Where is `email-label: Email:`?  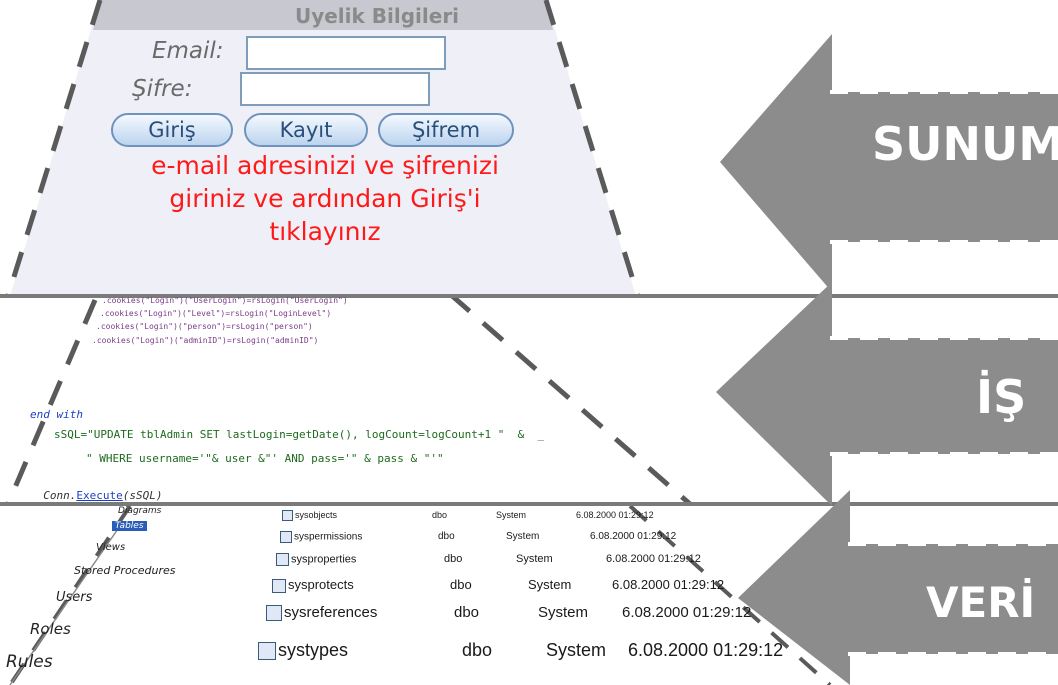
email-label: Email: is located at coordinates (188, 51).